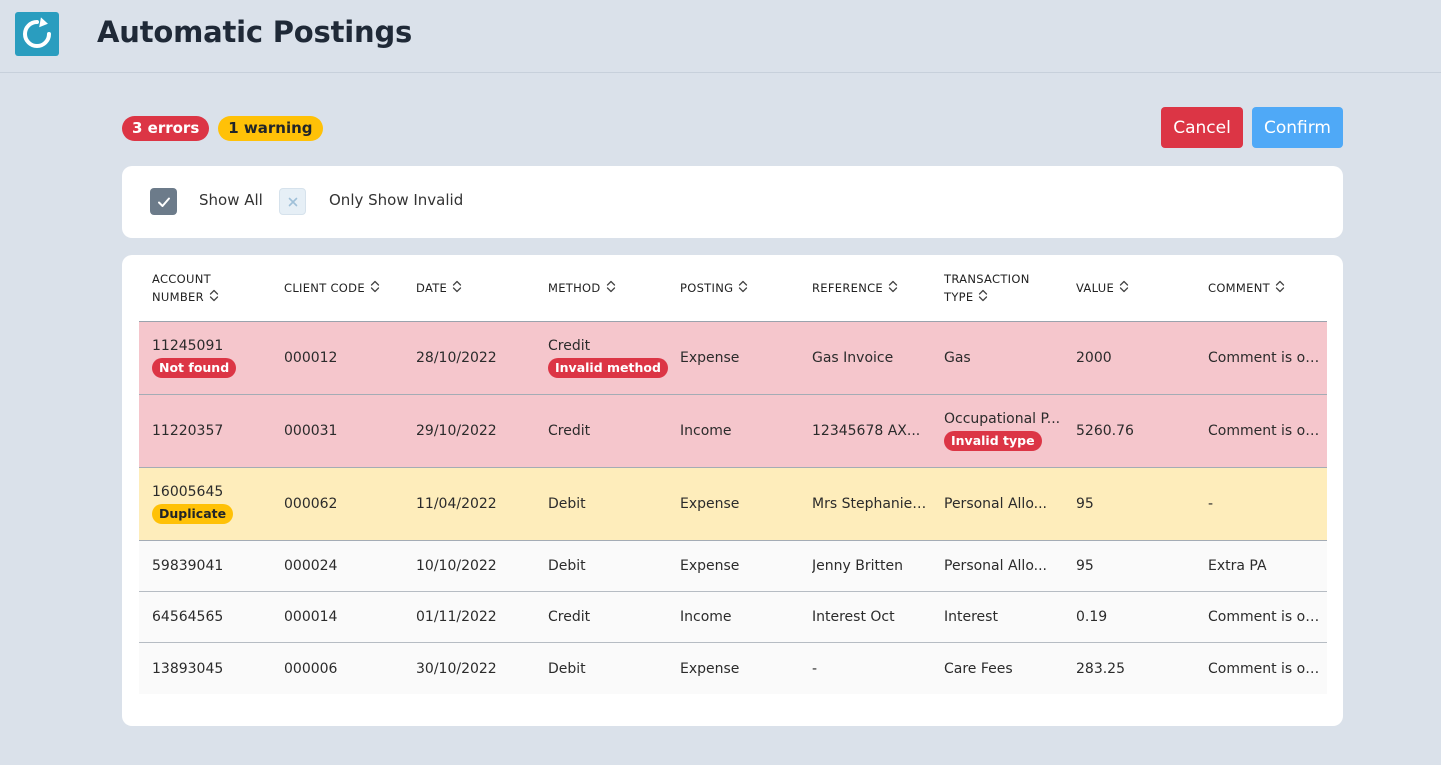  I want to click on cell-text: Extra PA, so click(1237, 566).